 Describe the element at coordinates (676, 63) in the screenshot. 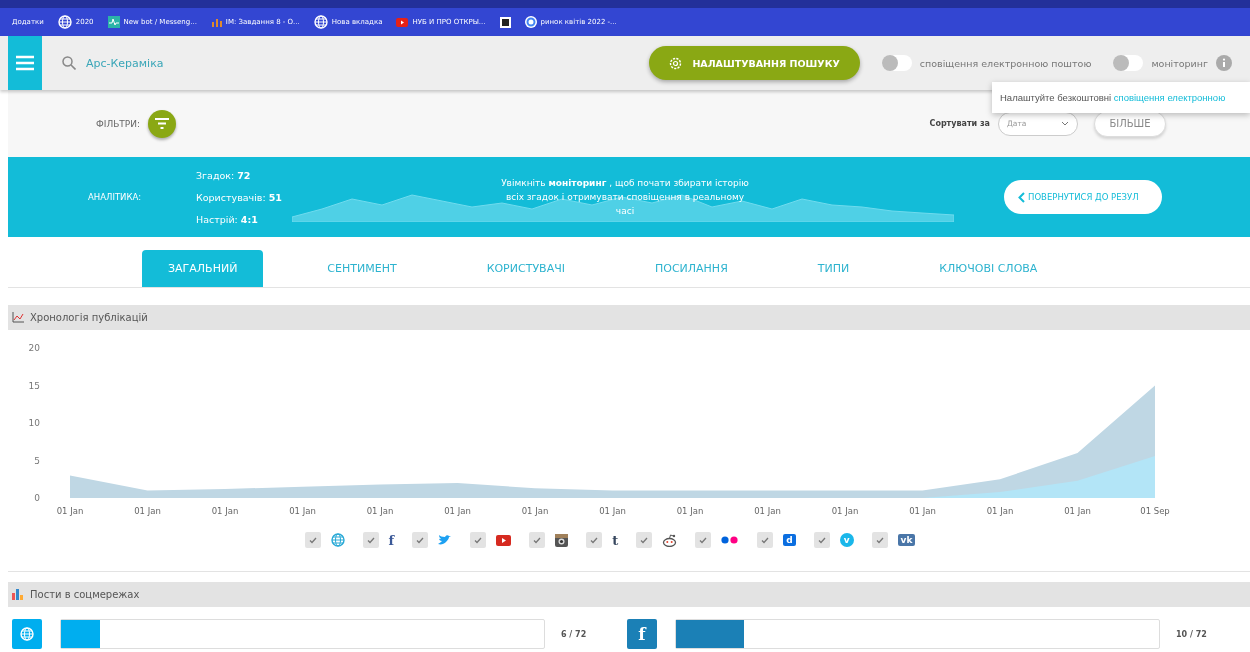

I see `gear-icon` at that location.